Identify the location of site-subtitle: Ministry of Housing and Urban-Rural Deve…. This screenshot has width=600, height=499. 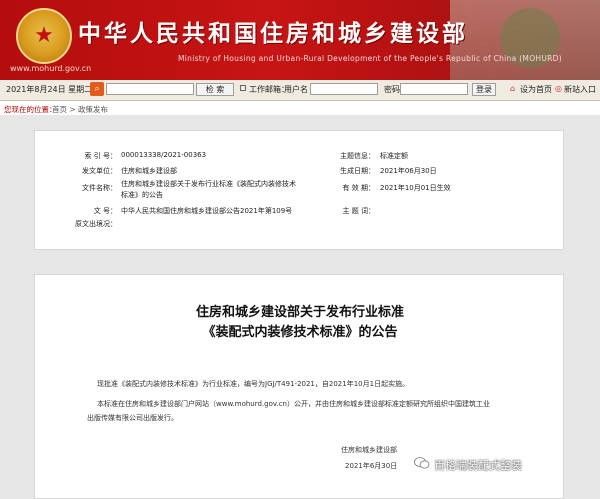
(370, 58).